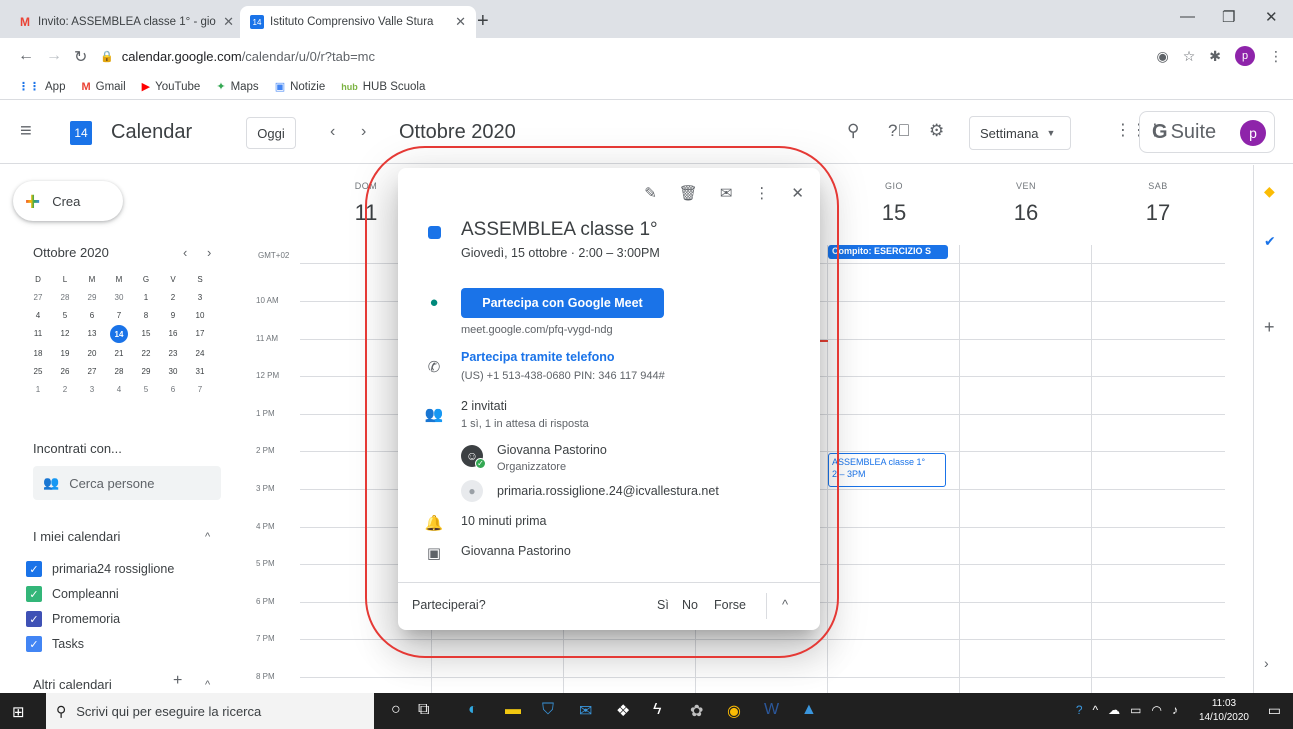 The width and height of the screenshot is (1293, 729). What do you see at coordinates (608, 491) in the screenshot?
I see `guest-email: primaria.rossiglione.24@icvallestura.net` at bounding box center [608, 491].